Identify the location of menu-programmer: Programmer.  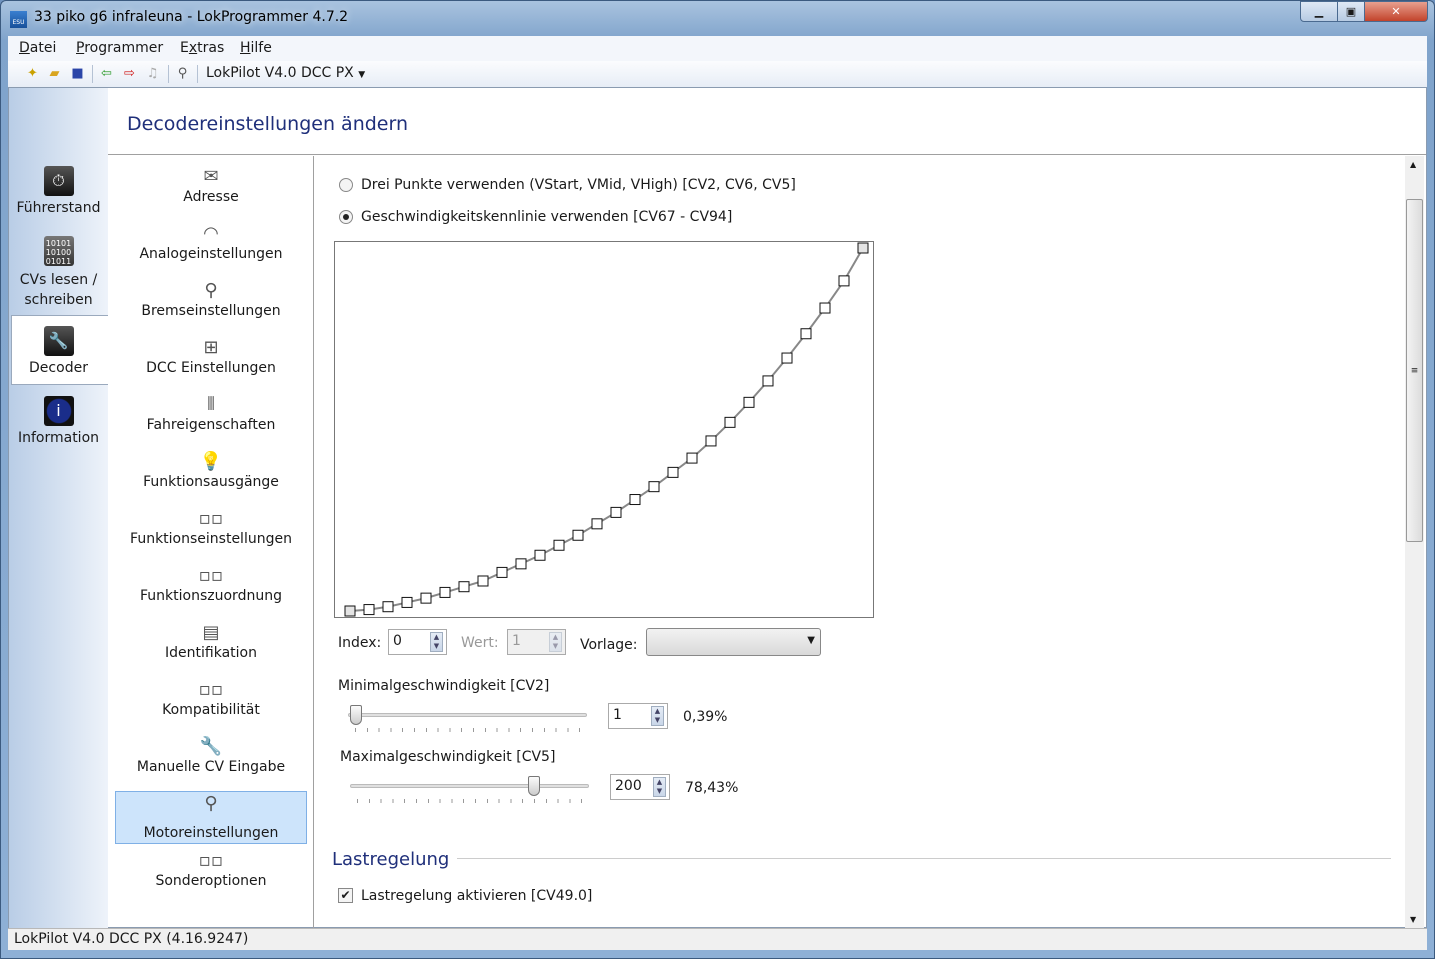
(119, 48).